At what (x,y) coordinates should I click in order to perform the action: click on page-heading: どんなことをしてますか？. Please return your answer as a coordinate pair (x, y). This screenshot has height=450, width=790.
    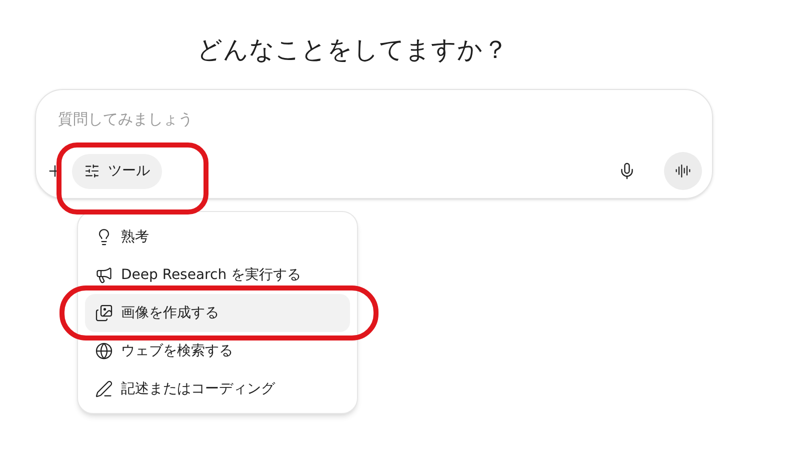
    Looking at the image, I should click on (352, 50).